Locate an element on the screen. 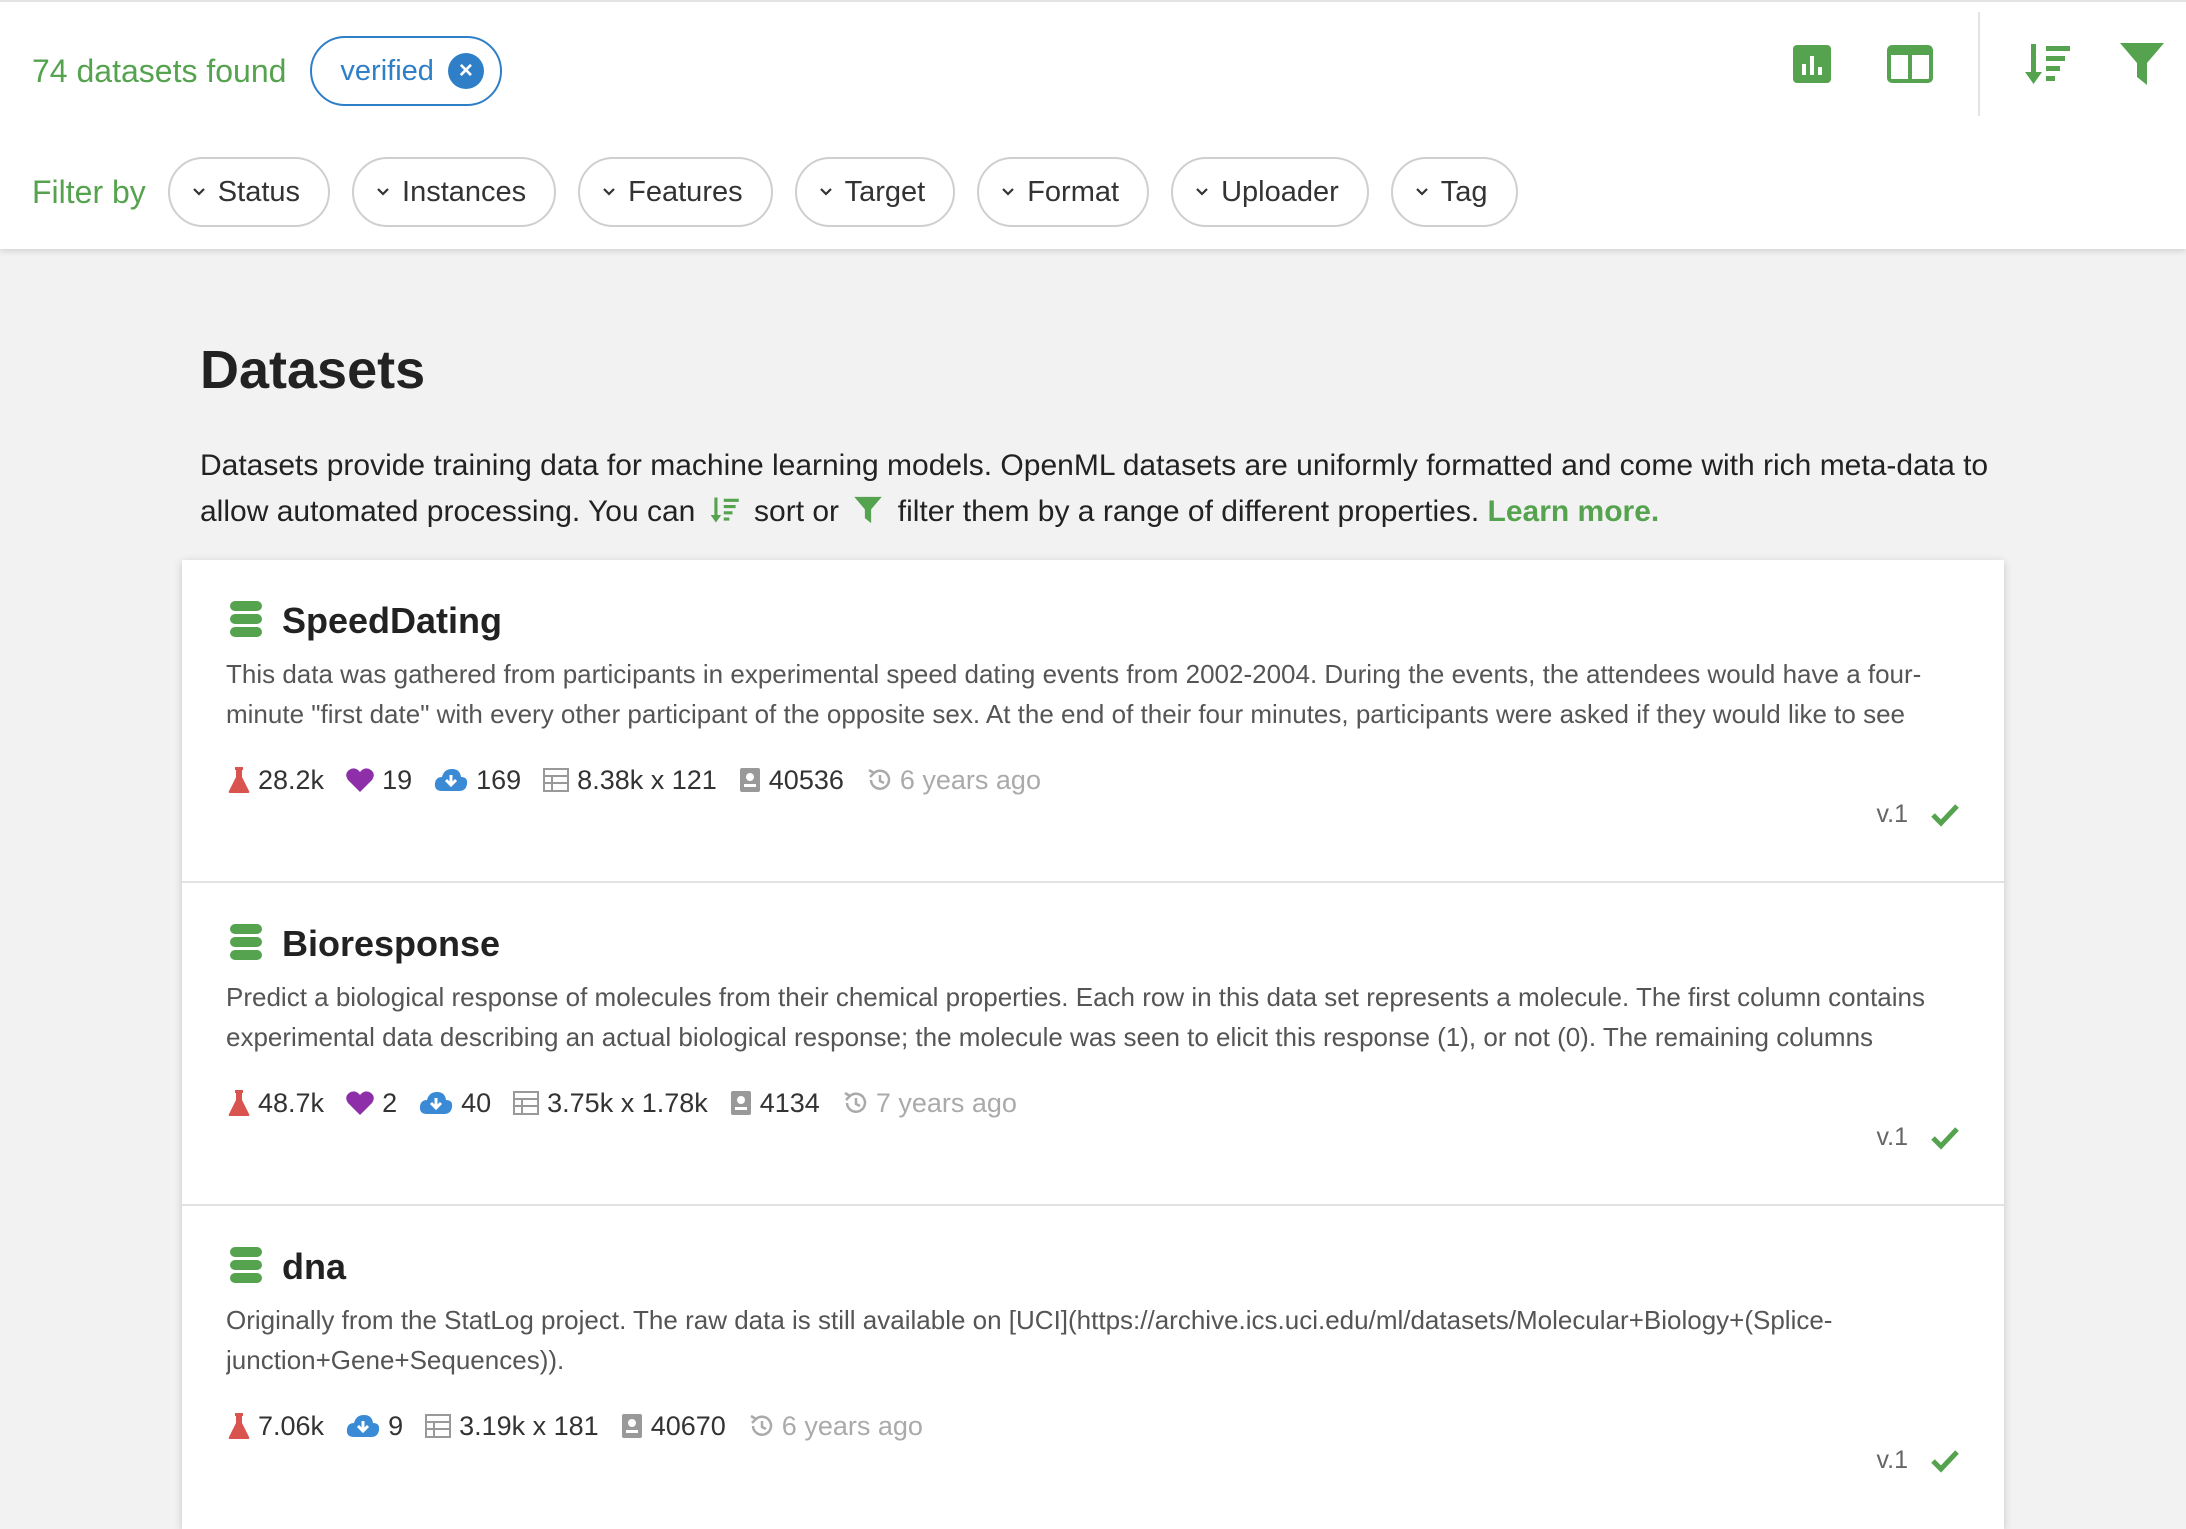  results-count: 74 datasets found is located at coordinates (159, 70).